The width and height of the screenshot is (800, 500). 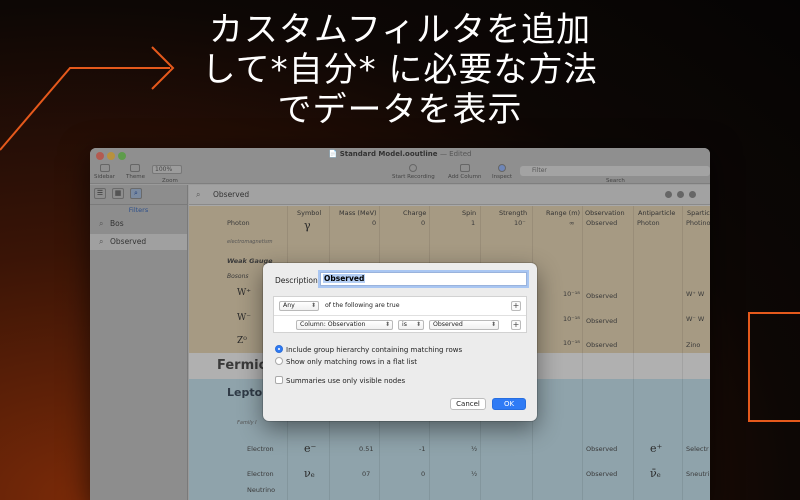 What do you see at coordinates (139, 342) in the screenshot?
I see `sidebar: ☰ ▦ ⌕ Filters ⌕ Bos ⌕ Observed` at bounding box center [139, 342].